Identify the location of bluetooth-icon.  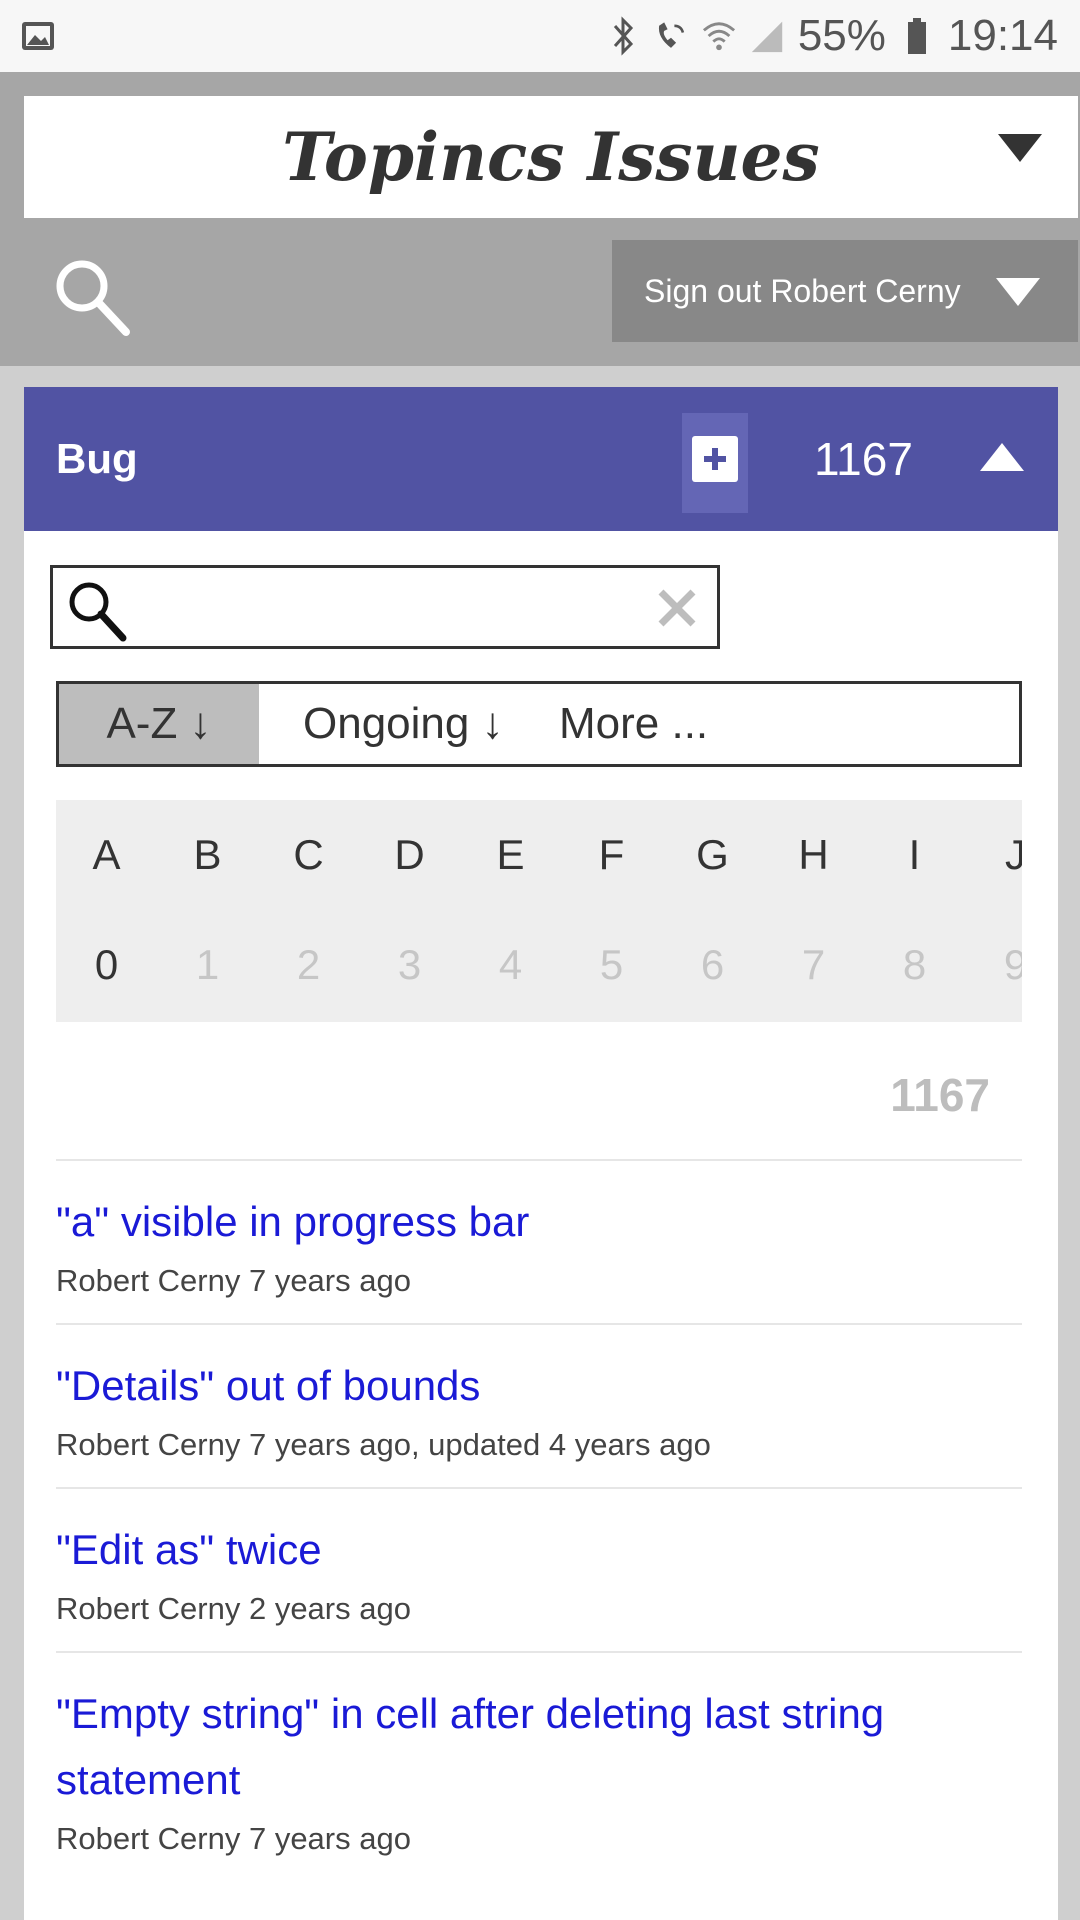
(623, 36).